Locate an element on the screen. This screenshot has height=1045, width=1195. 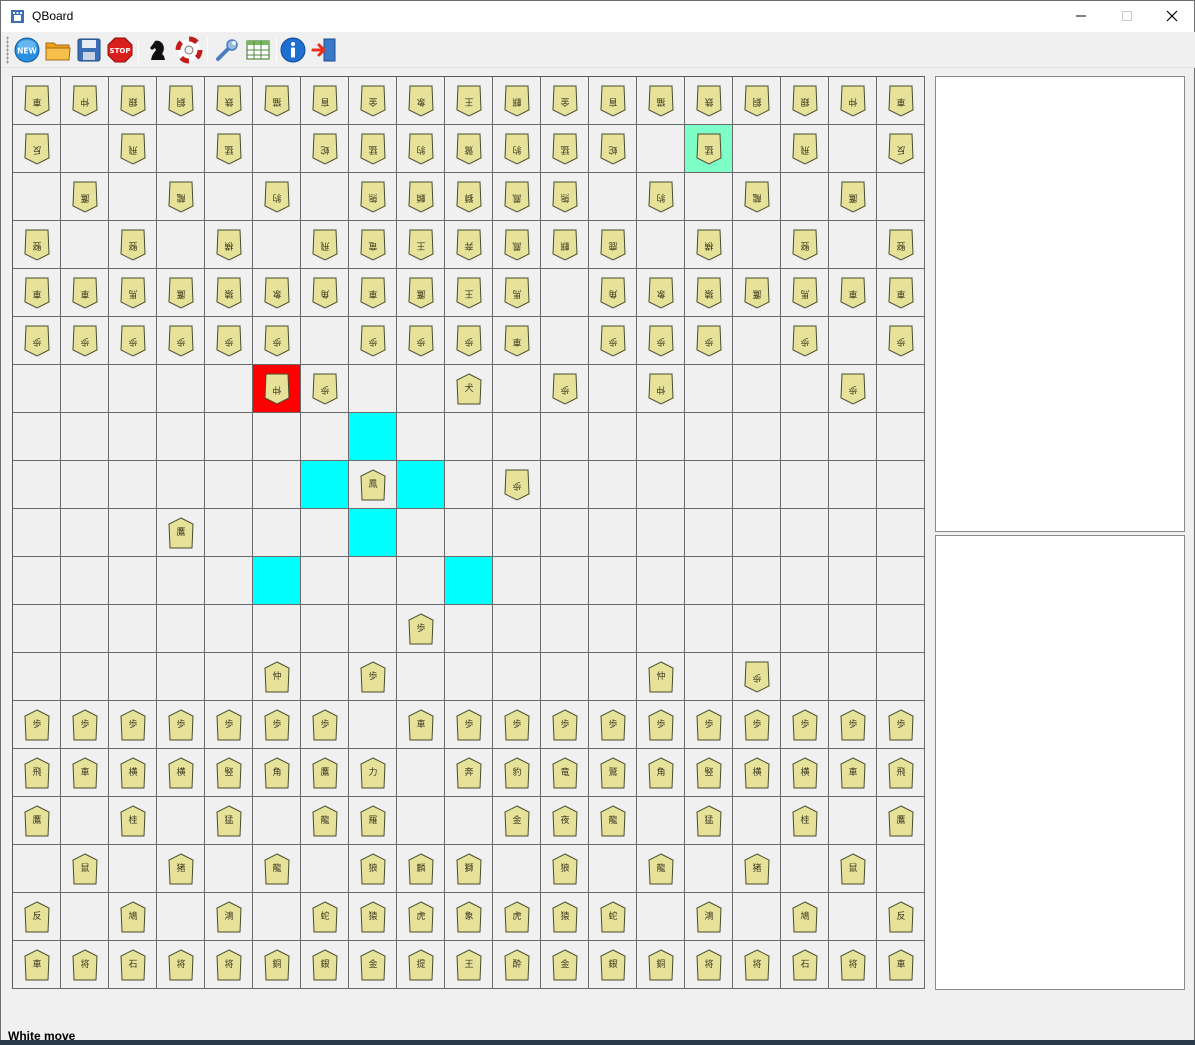
white-piece: 銅 is located at coordinates (757, 101).